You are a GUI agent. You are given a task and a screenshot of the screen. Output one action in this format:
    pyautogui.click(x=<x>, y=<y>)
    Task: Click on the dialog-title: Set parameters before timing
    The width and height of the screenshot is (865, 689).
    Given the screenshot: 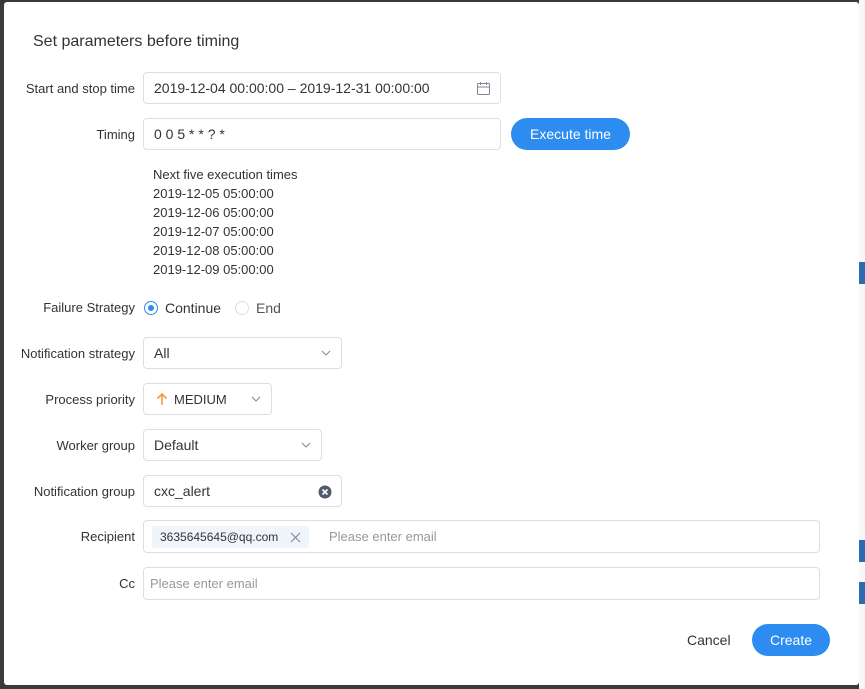 What is the action you would take?
    pyautogui.click(x=136, y=41)
    